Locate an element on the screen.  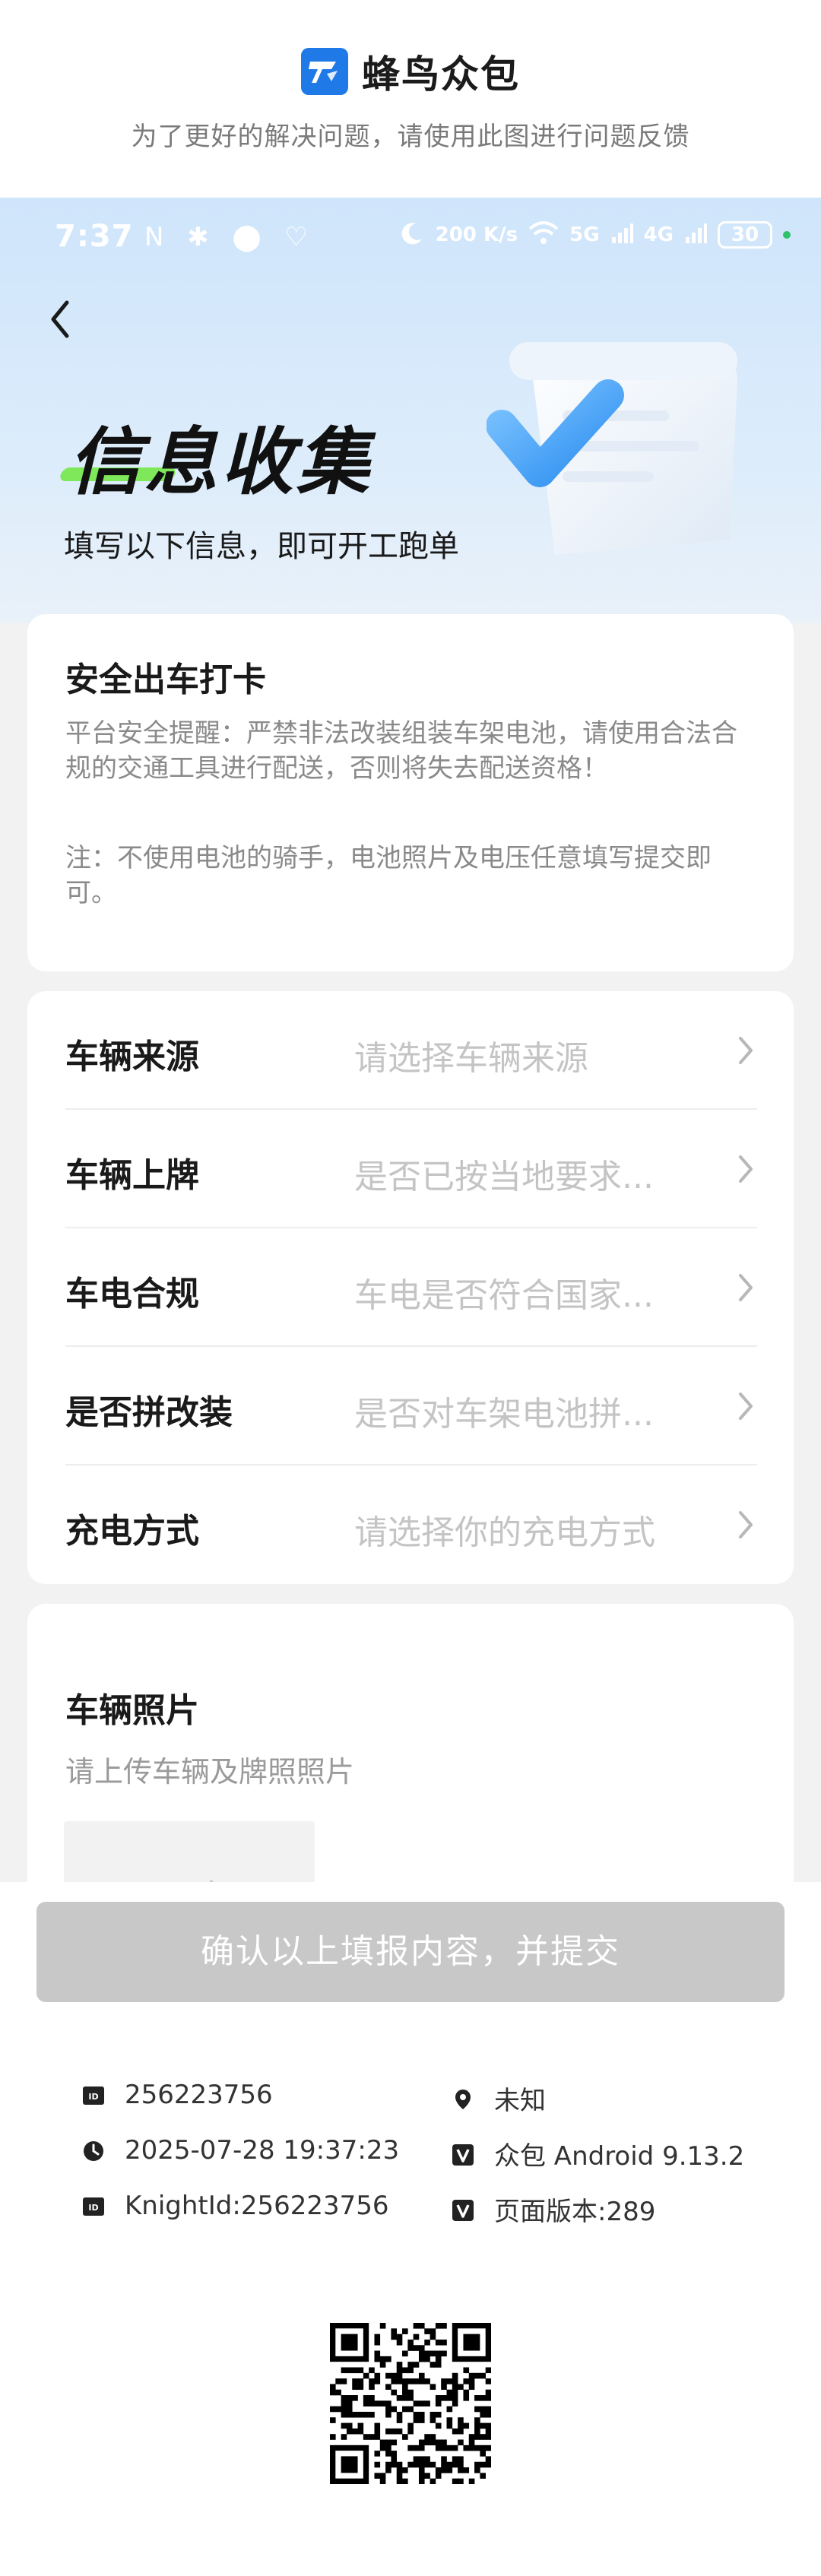
info-app-version-text: 众包 Android 9.13.2 is located at coordinates (620, 2156).